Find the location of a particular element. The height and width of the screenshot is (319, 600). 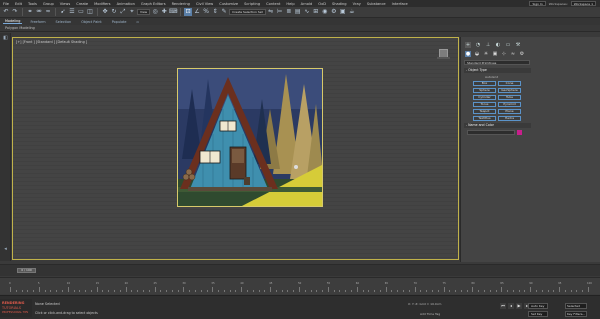

utilities-tab-icon: ⚒ is located at coordinates (518, 45).